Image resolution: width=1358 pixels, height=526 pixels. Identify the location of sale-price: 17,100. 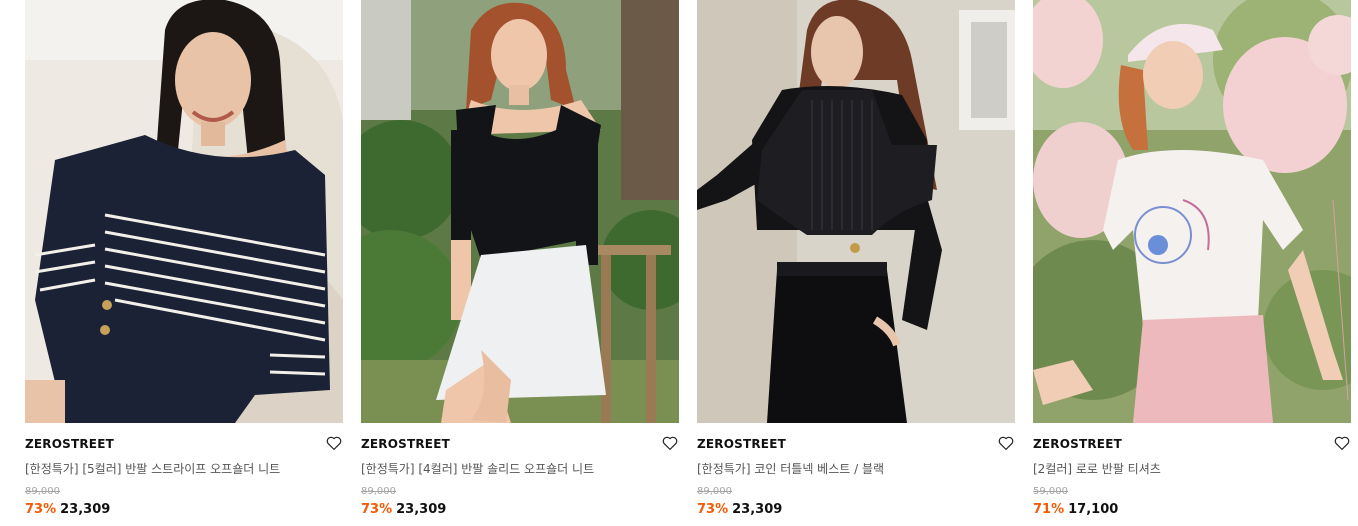
(1093, 509).